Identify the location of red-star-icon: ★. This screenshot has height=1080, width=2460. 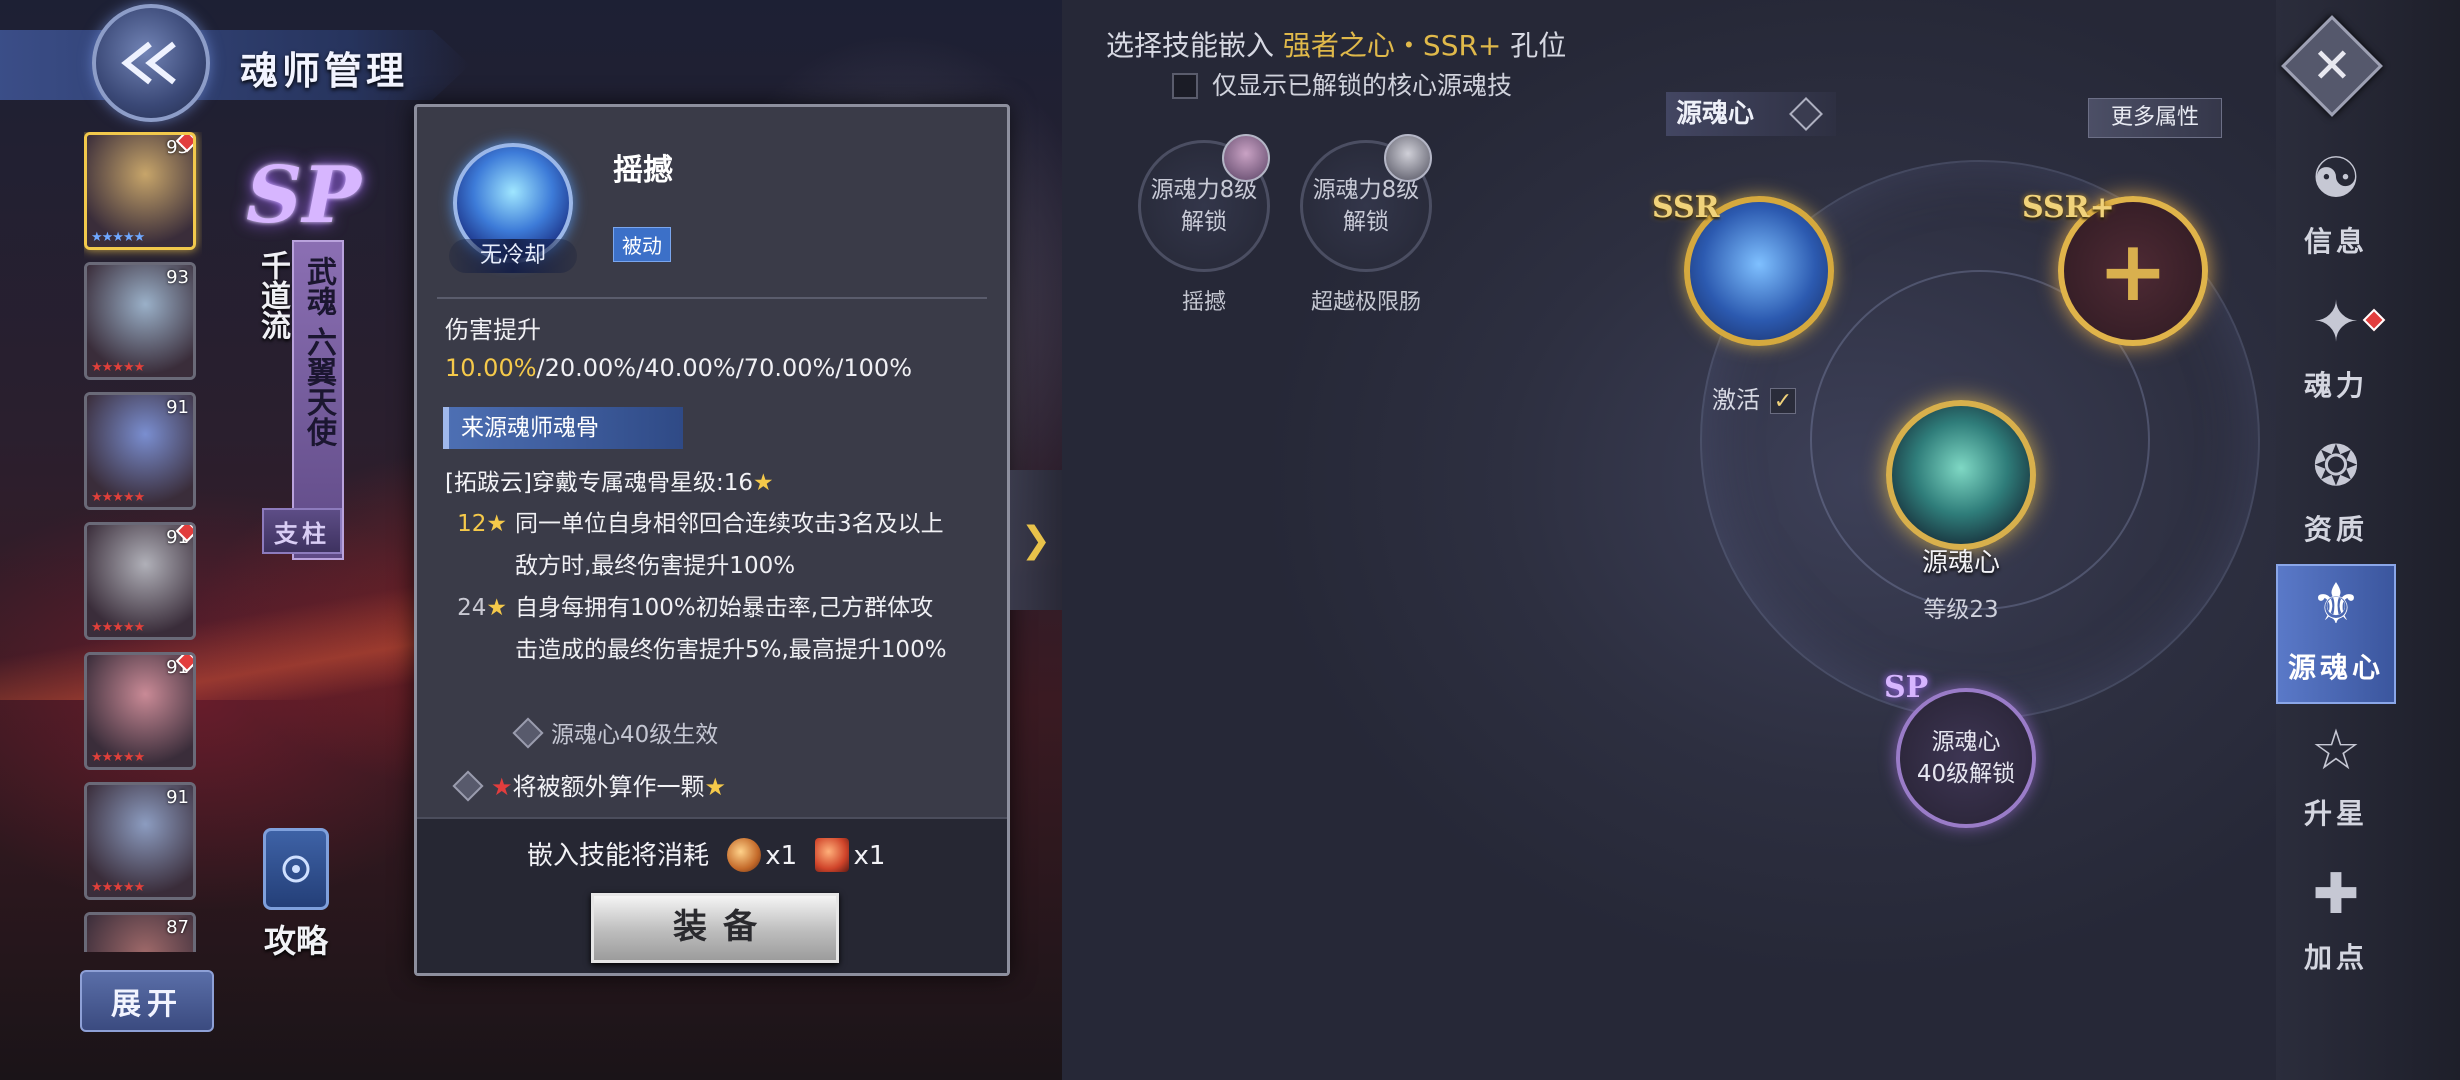
(502, 787).